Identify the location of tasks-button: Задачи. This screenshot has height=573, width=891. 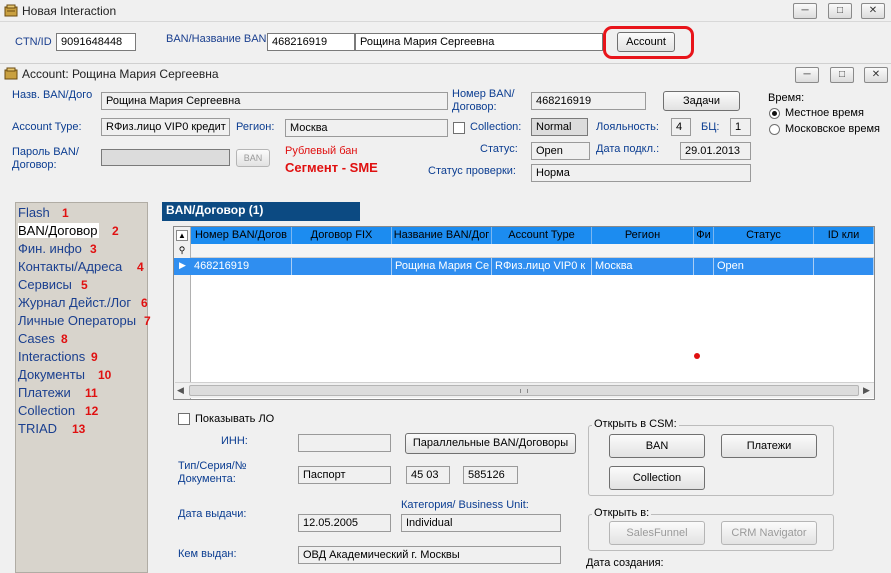
(701, 101).